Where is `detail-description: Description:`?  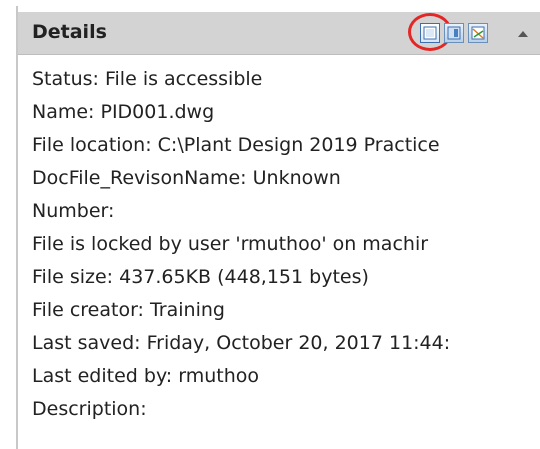 detail-description: Description: is located at coordinates (89, 409).